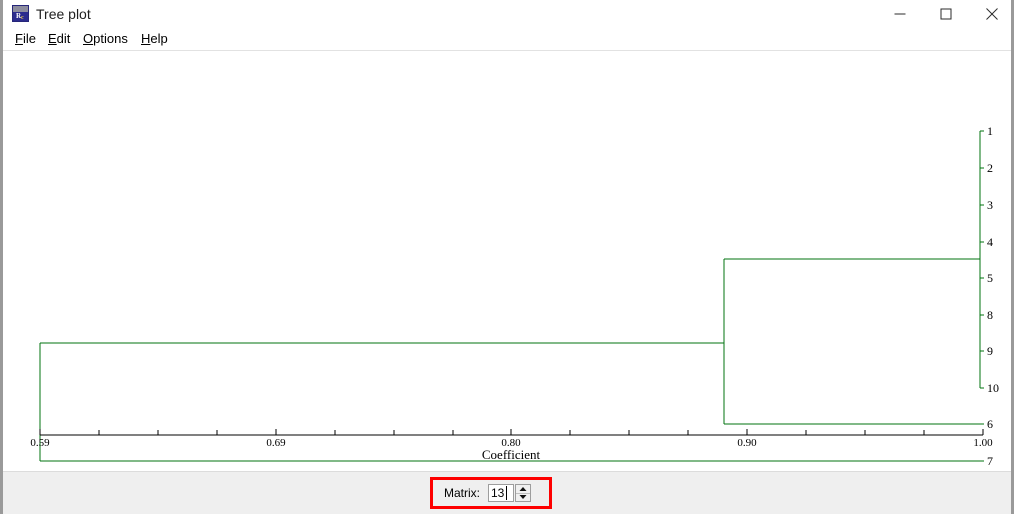  What do you see at coordinates (990, 131) in the screenshot?
I see `leaf-label-1: 1` at bounding box center [990, 131].